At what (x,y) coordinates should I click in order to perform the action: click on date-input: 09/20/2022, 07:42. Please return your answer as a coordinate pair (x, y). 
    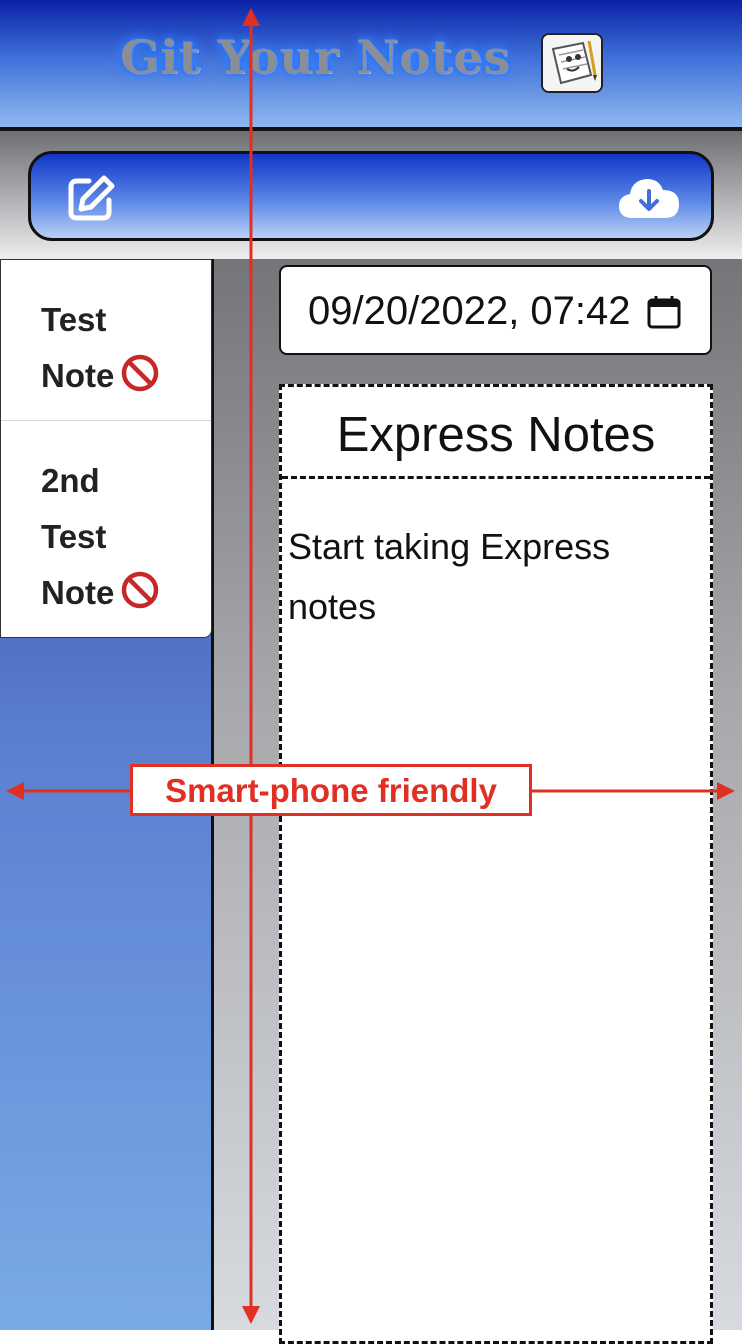
    Looking at the image, I should click on (495, 310).